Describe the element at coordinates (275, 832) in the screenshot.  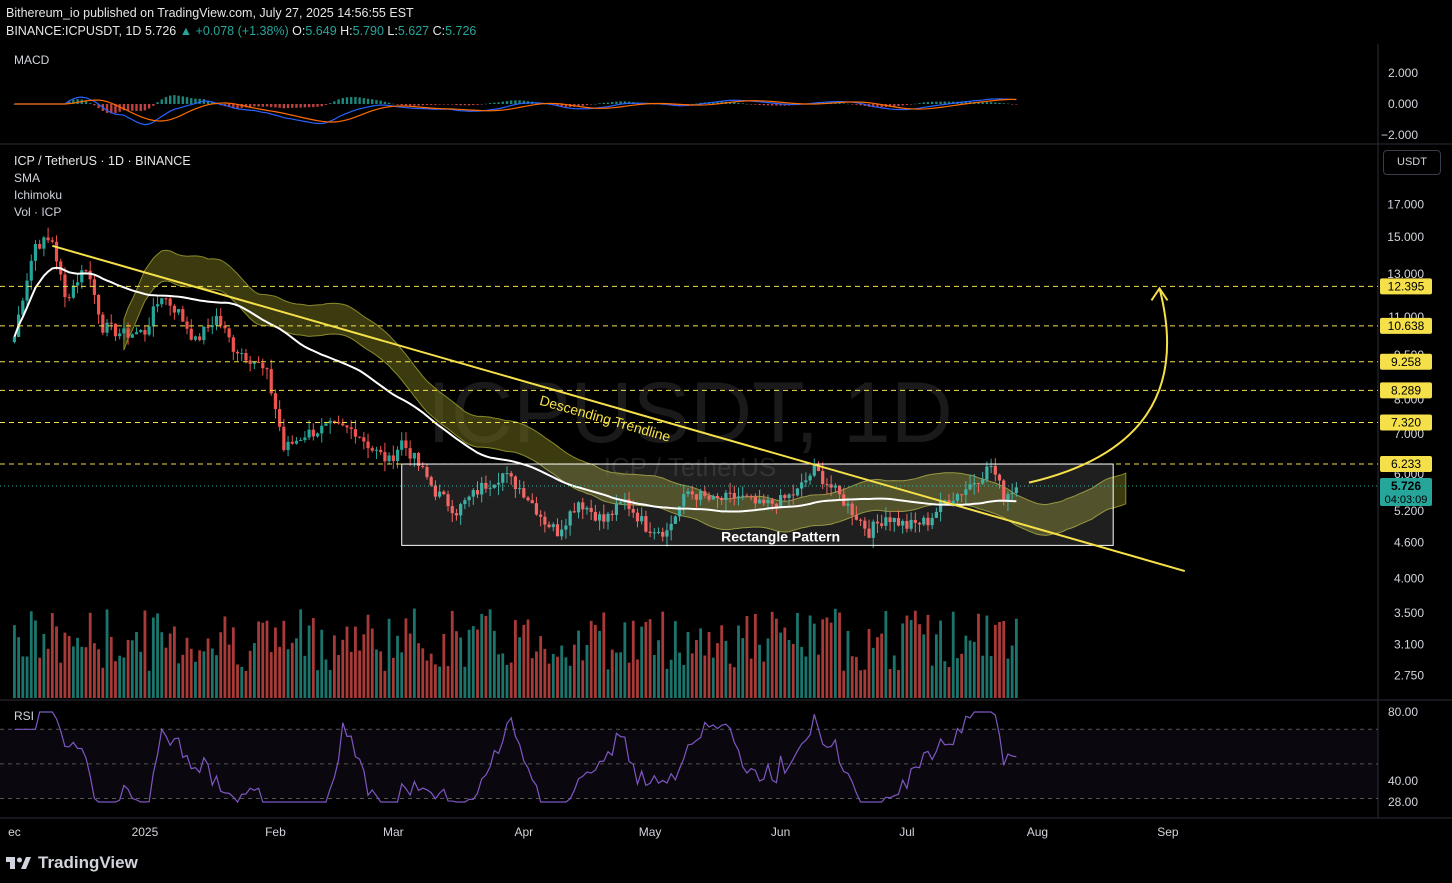
I see `time-tick-label: Feb` at that location.